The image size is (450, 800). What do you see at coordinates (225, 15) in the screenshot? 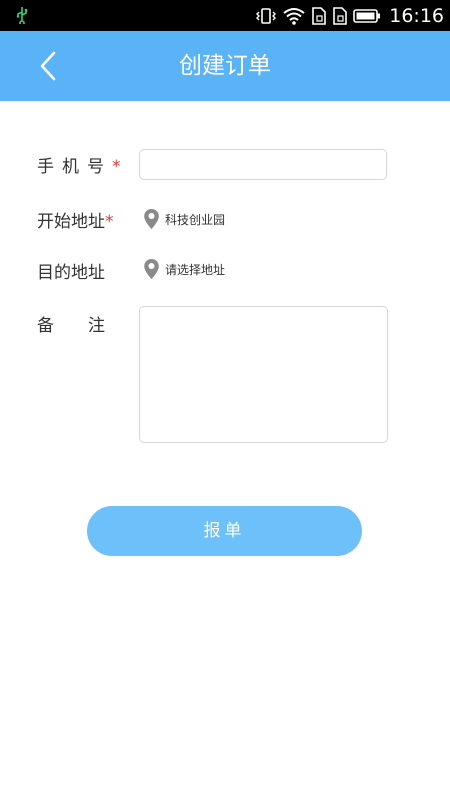
I see `status-bar: 16:16` at bounding box center [225, 15].